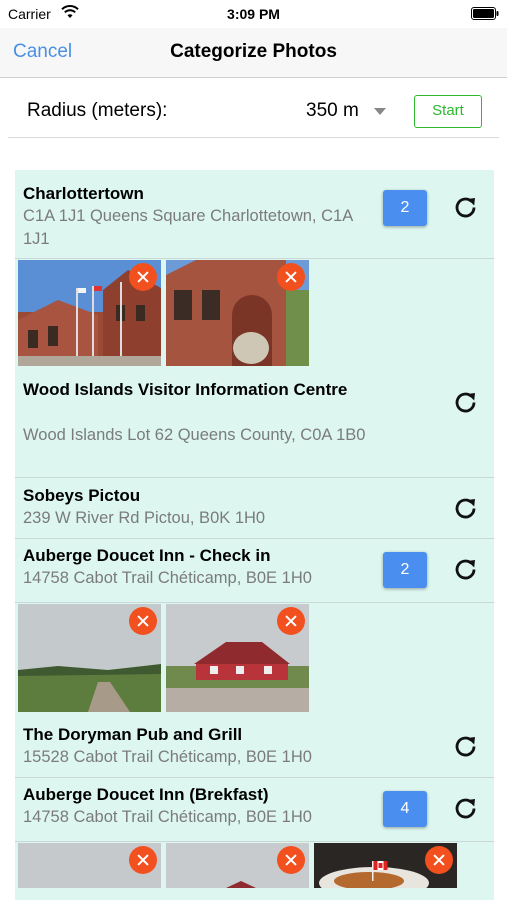 The height and width of the screenshot is (900, 507). Describe the element at coordinates (147, 555) in the screenshot. I see `place-name: Auberge Doucet Inn - Check in` at that location.